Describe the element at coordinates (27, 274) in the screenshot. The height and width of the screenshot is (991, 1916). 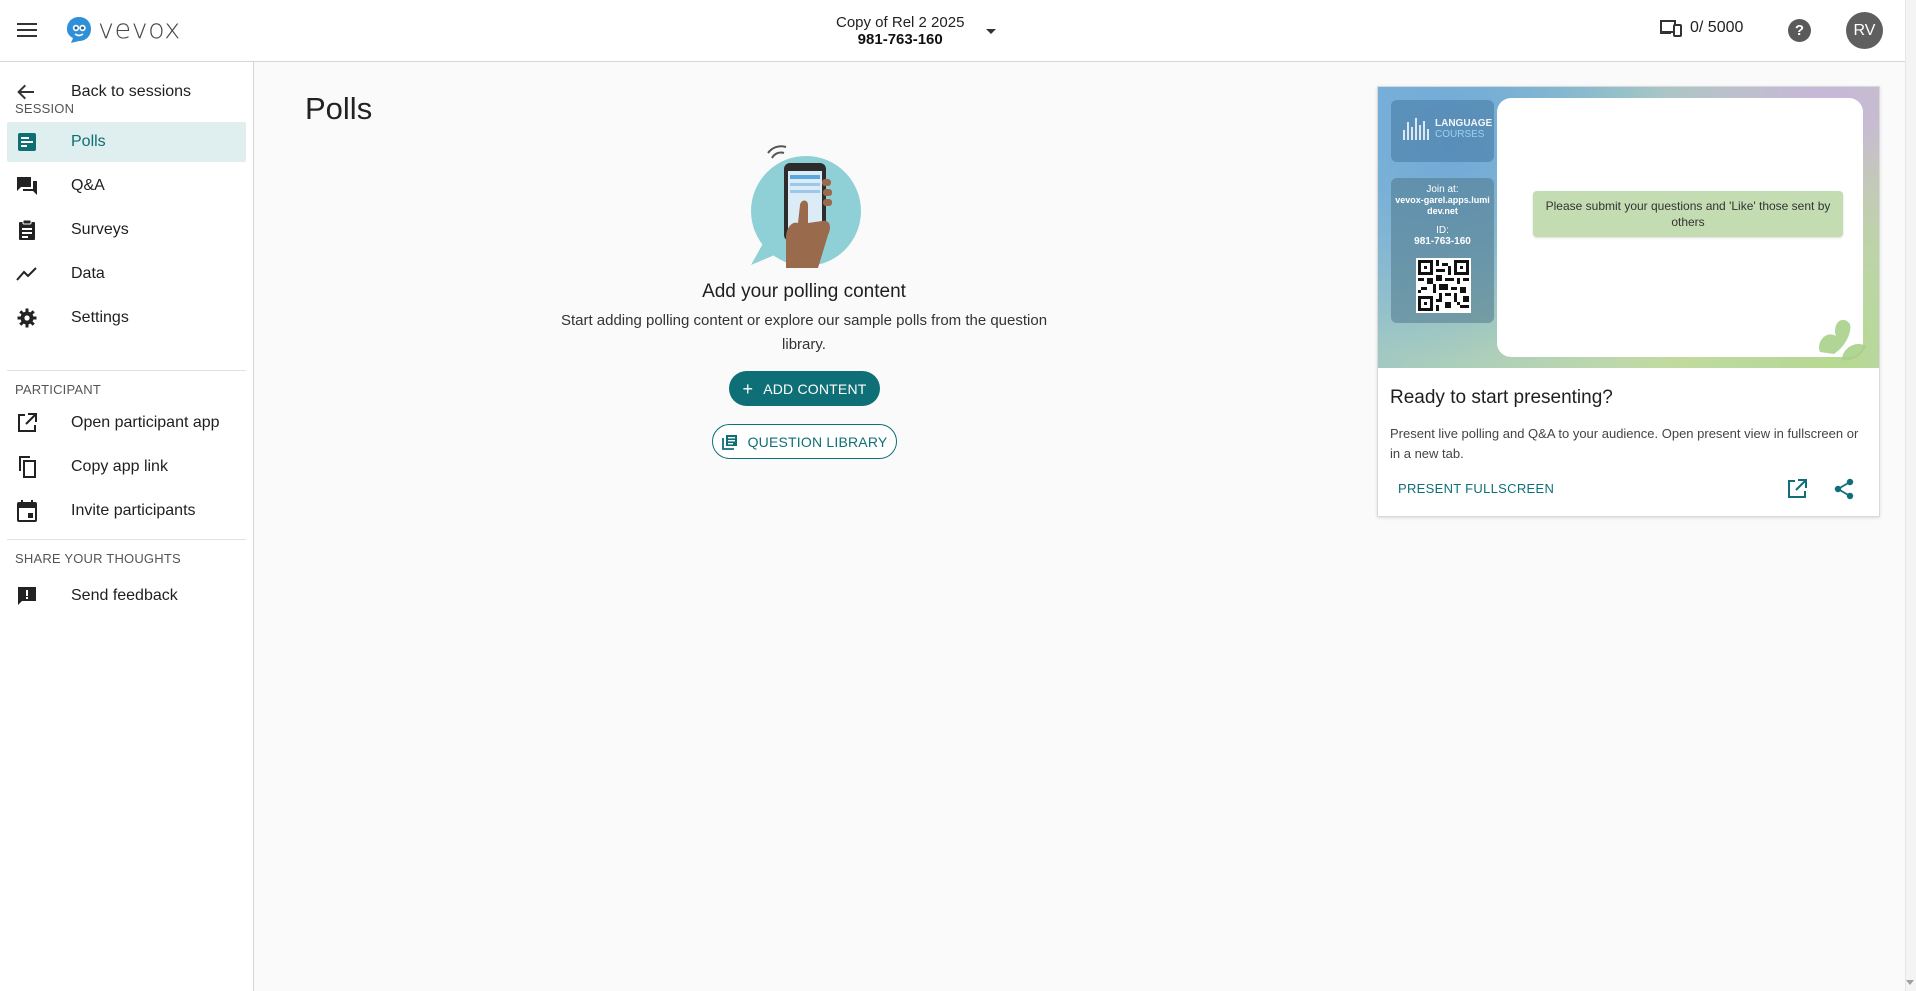
I see `data-icon` at that location.